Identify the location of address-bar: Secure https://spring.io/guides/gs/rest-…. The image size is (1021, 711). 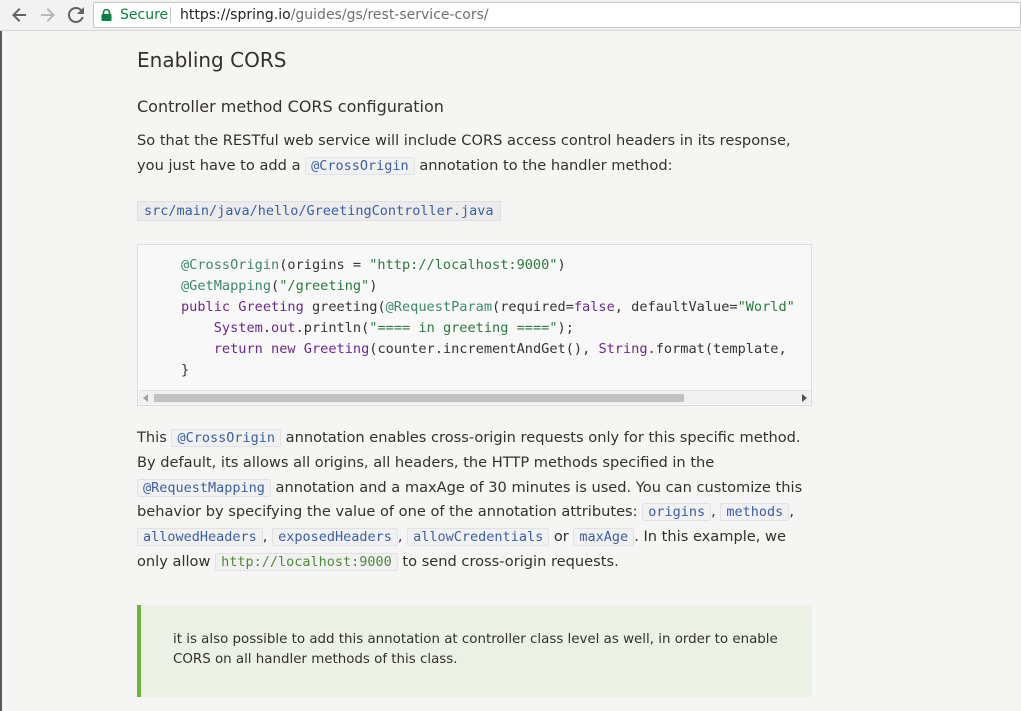
(557, 15).